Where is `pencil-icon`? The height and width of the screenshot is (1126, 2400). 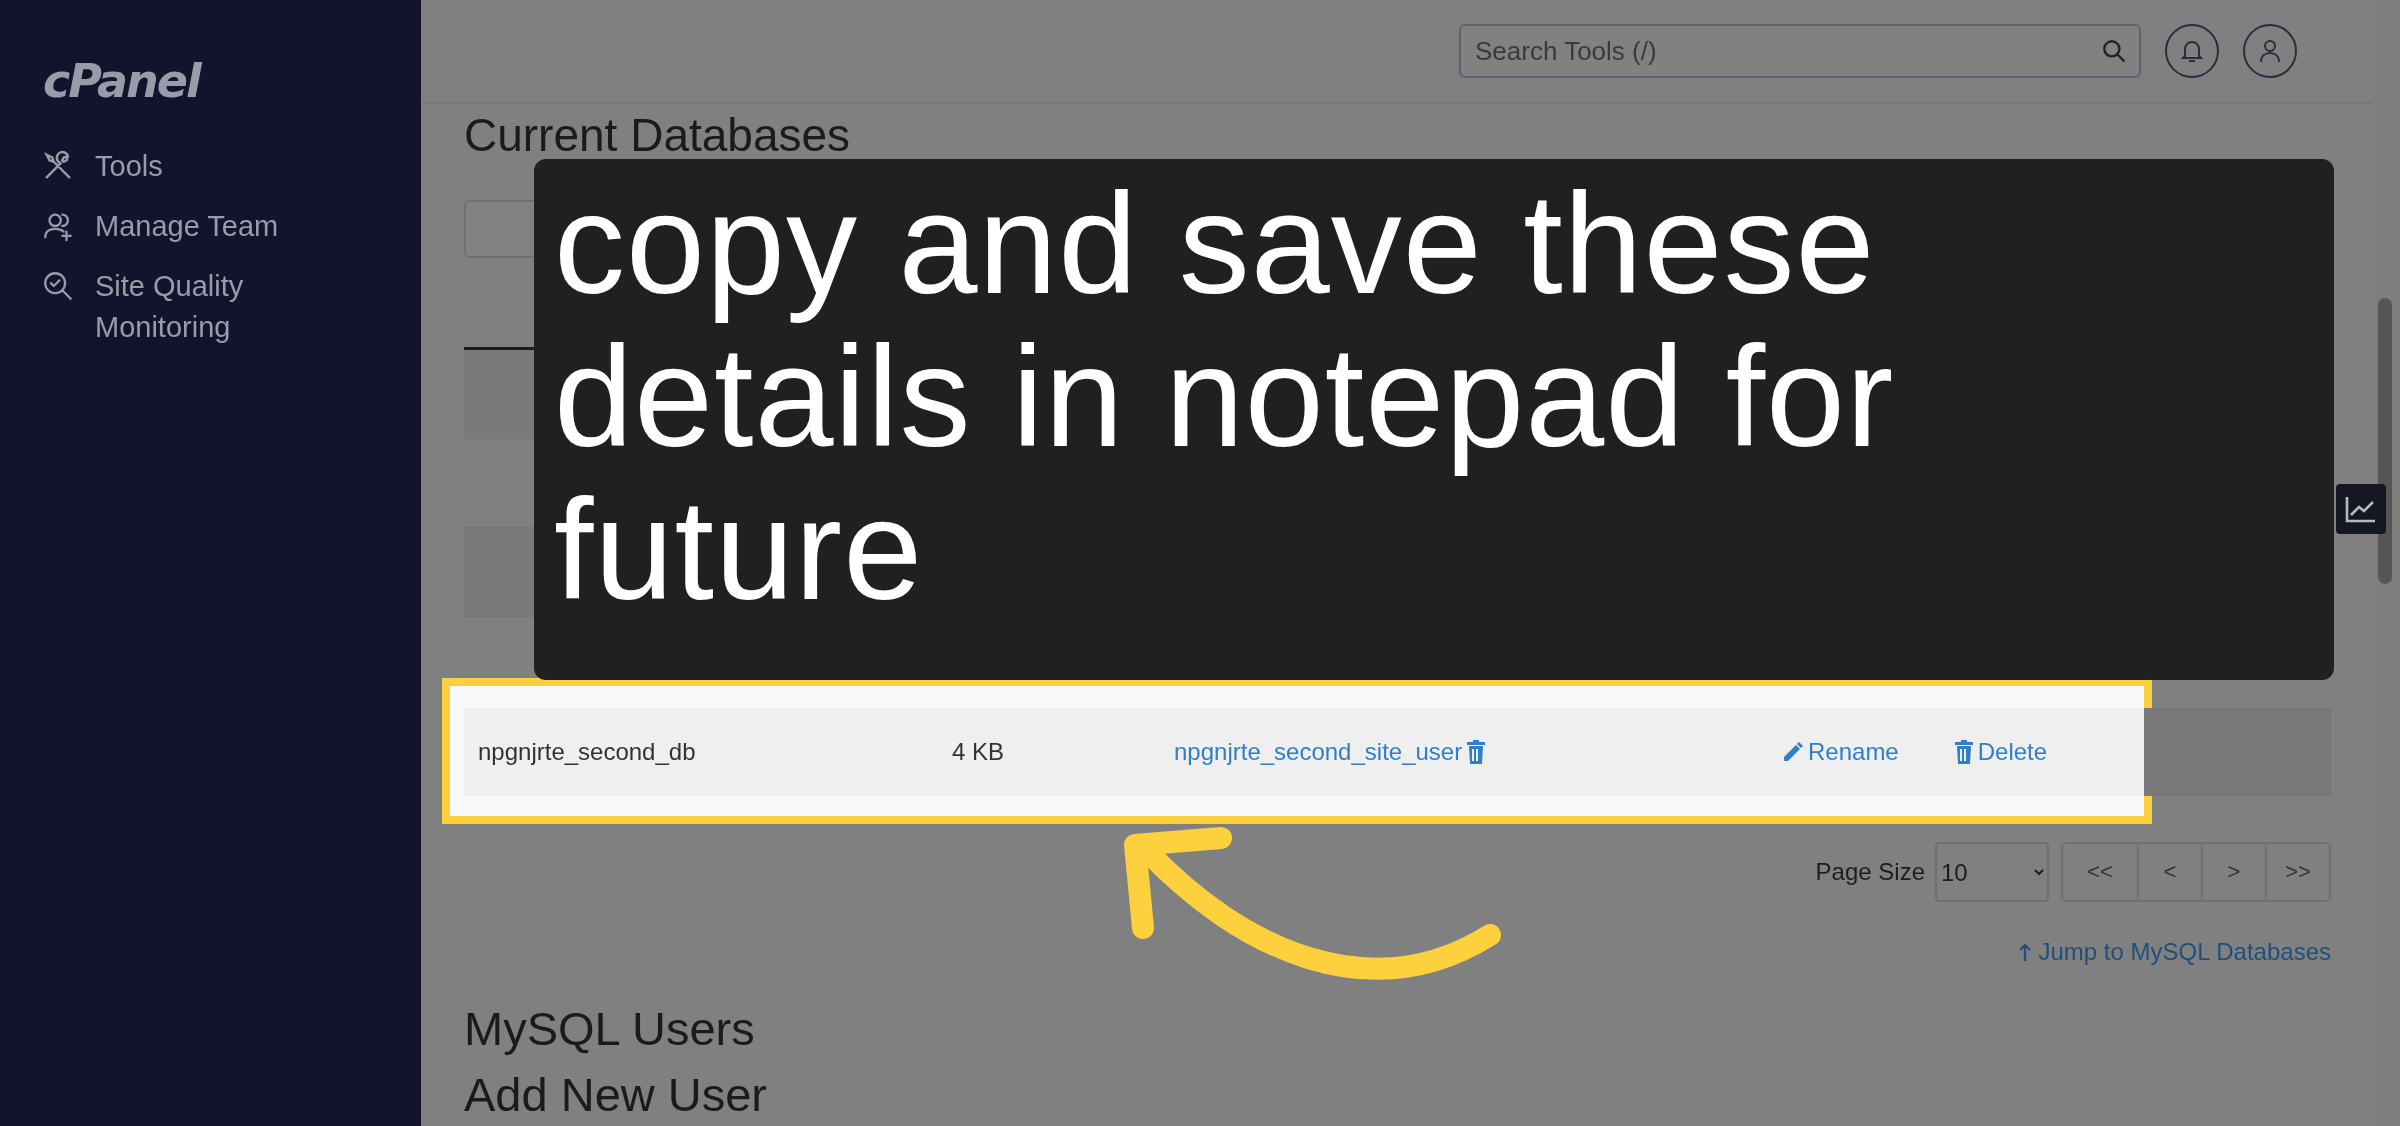 pencil-icon is located at coordinates (1793, 752).